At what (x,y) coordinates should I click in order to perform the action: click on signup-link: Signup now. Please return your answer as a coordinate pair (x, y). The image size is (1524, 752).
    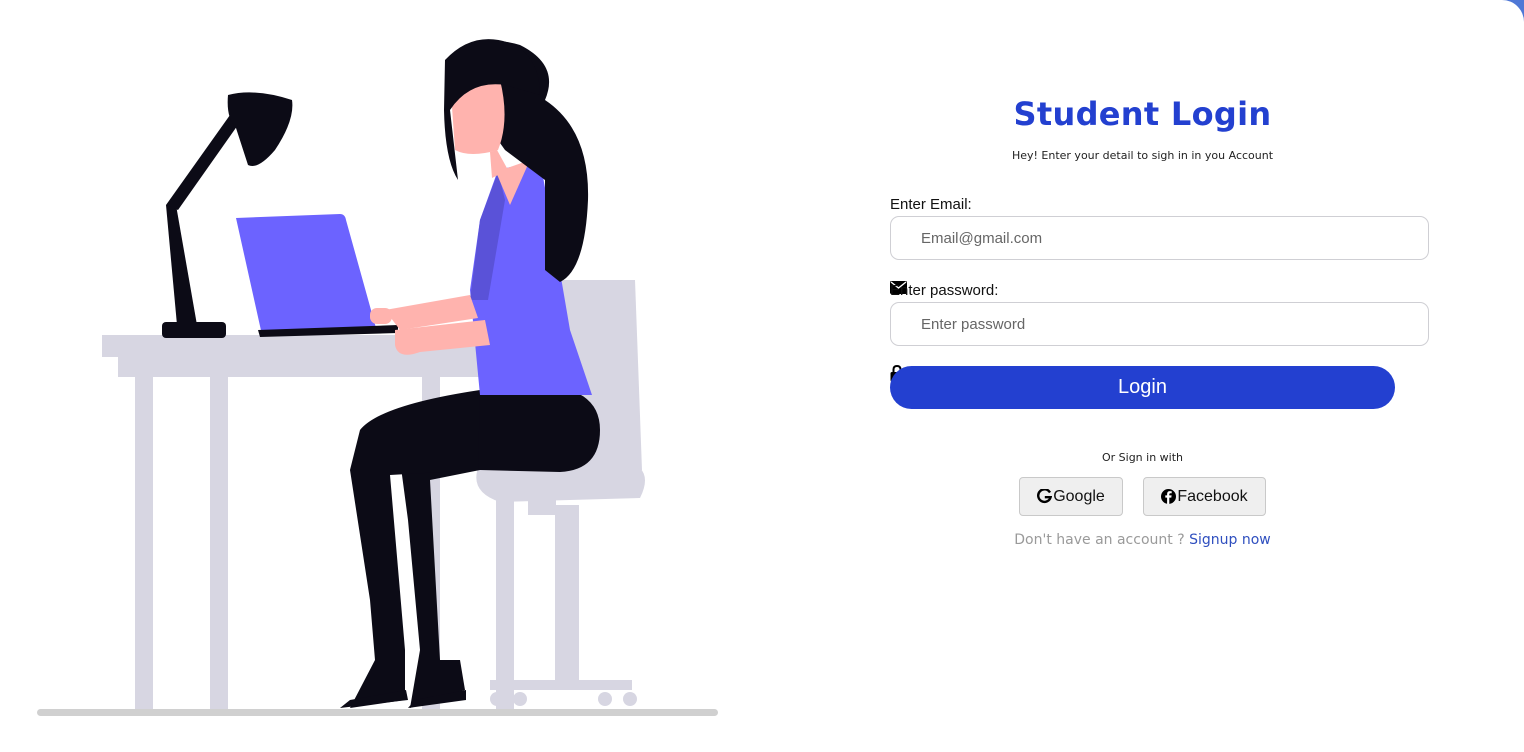
    Looking at the image, I should click on (1230, 540).